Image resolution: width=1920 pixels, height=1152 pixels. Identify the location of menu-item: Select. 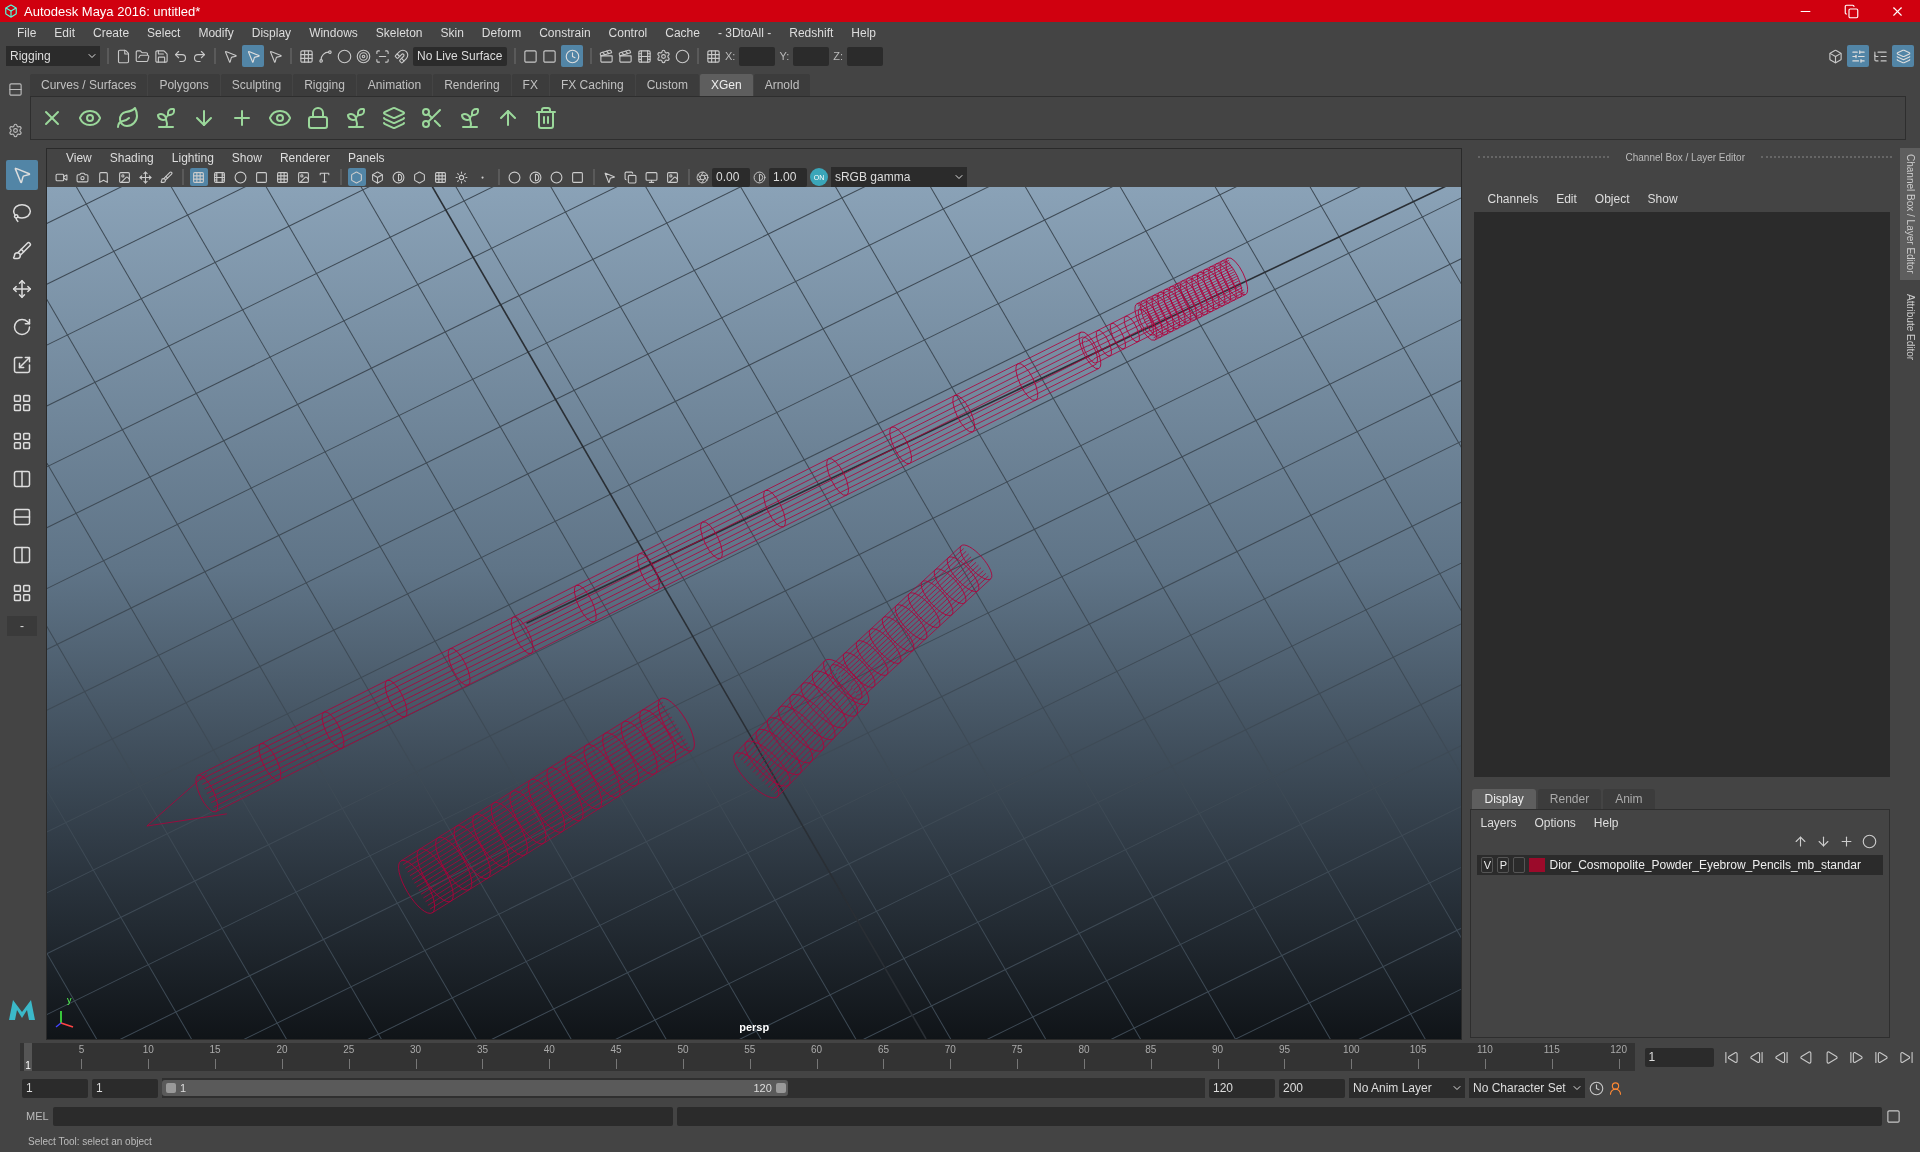
(164, 33).